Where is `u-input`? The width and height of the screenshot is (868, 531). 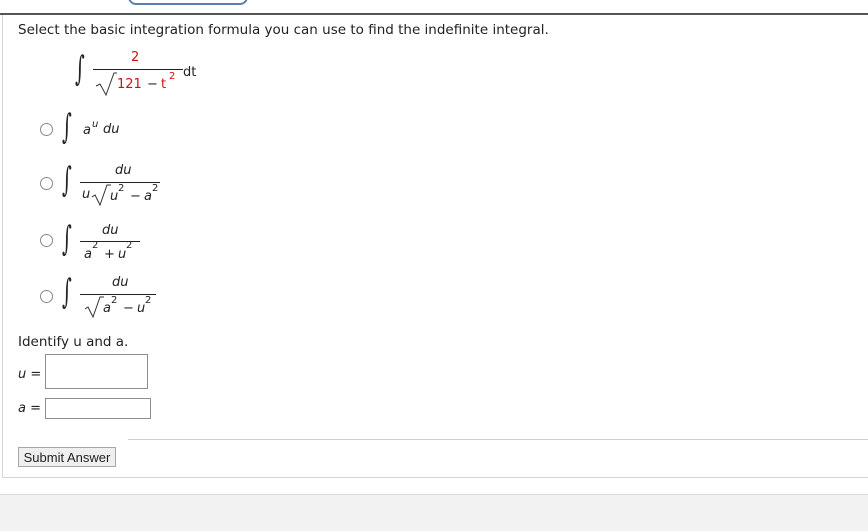 u-input is located at coordinates (96, 371).